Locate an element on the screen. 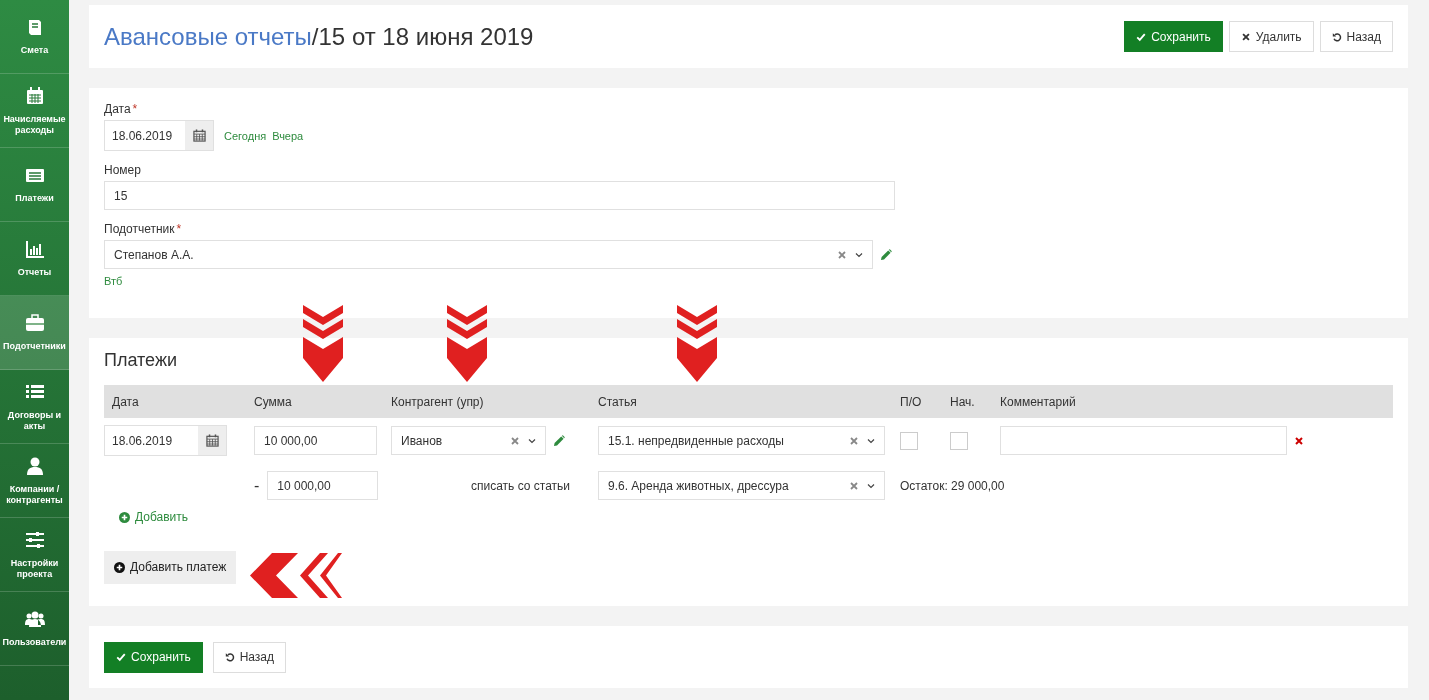 The width and height of the screenshot is (1429, 700). sidebar-item: Договоры и акты is located at coordinates (34, 407).